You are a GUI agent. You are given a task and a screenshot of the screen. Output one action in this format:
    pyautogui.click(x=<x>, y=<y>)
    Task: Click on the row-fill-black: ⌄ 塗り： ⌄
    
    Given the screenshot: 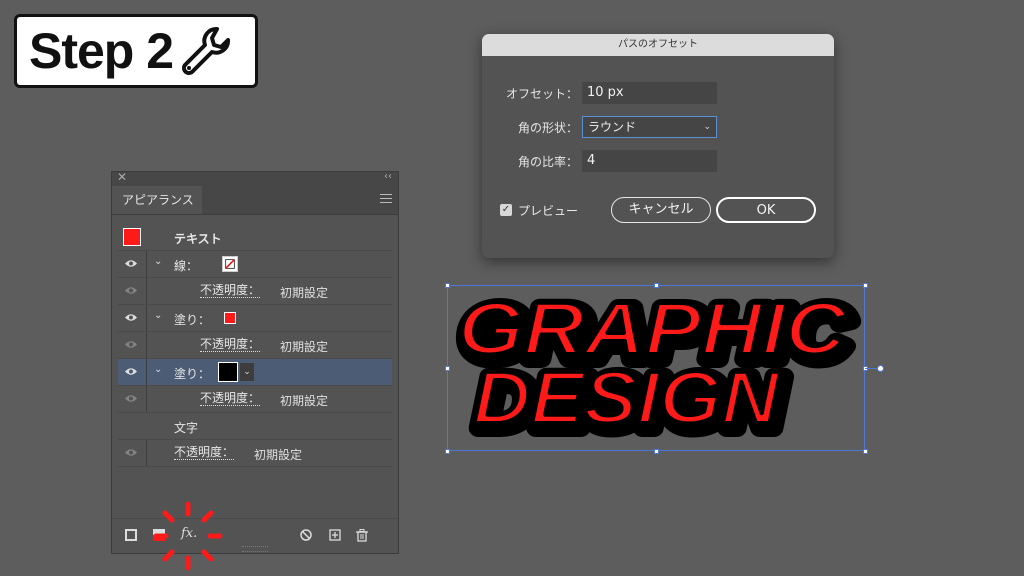 What is the action you would take?
    pyautogui.click(x=255, y=372)
    